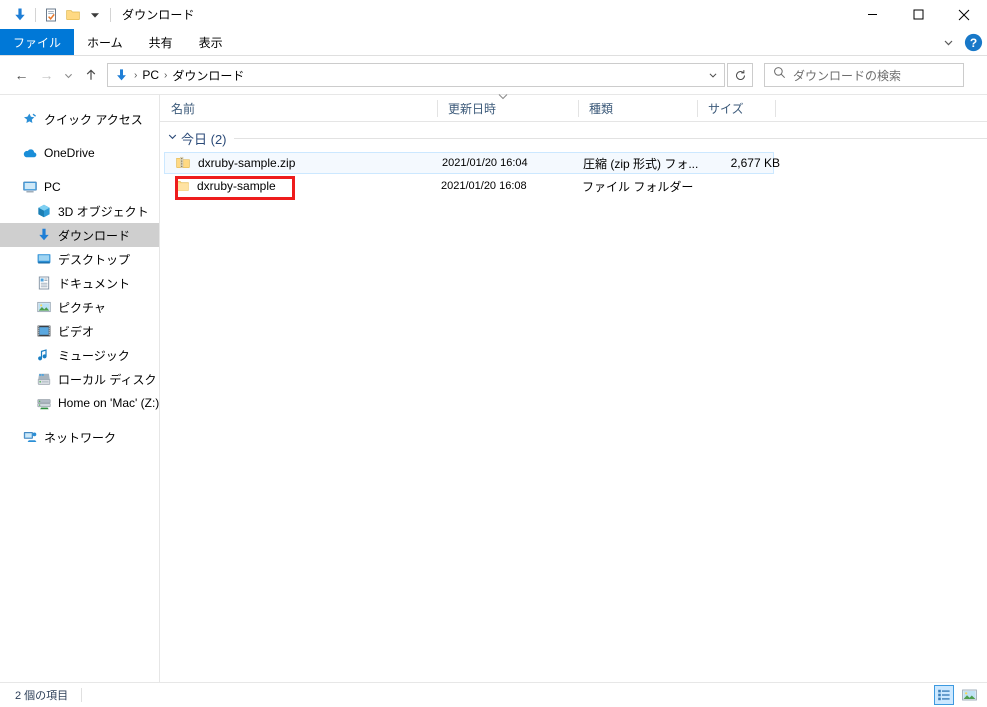  I want to click on hard-disk-icon, so click(44, 379).